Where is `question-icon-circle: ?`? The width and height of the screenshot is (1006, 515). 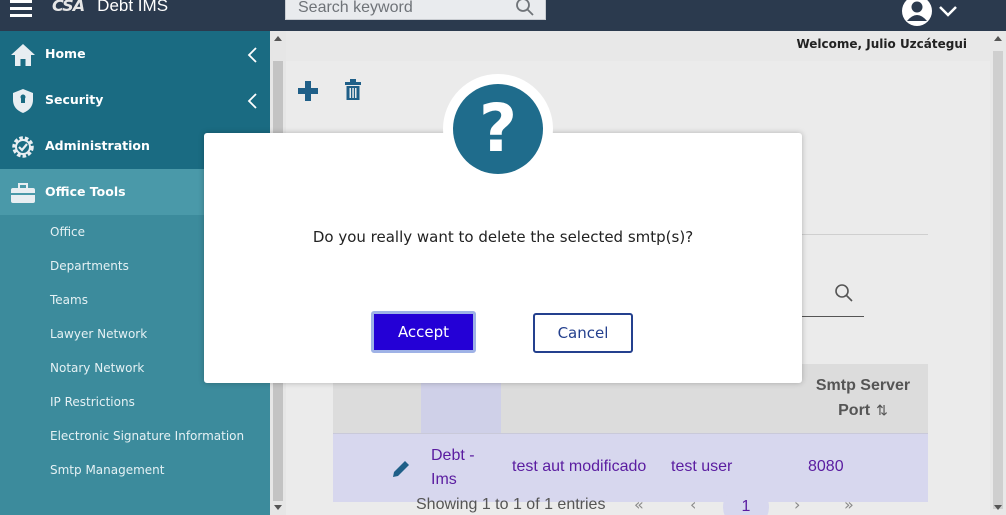 question-icon-circle: ? is located at coordinates (498, 129).